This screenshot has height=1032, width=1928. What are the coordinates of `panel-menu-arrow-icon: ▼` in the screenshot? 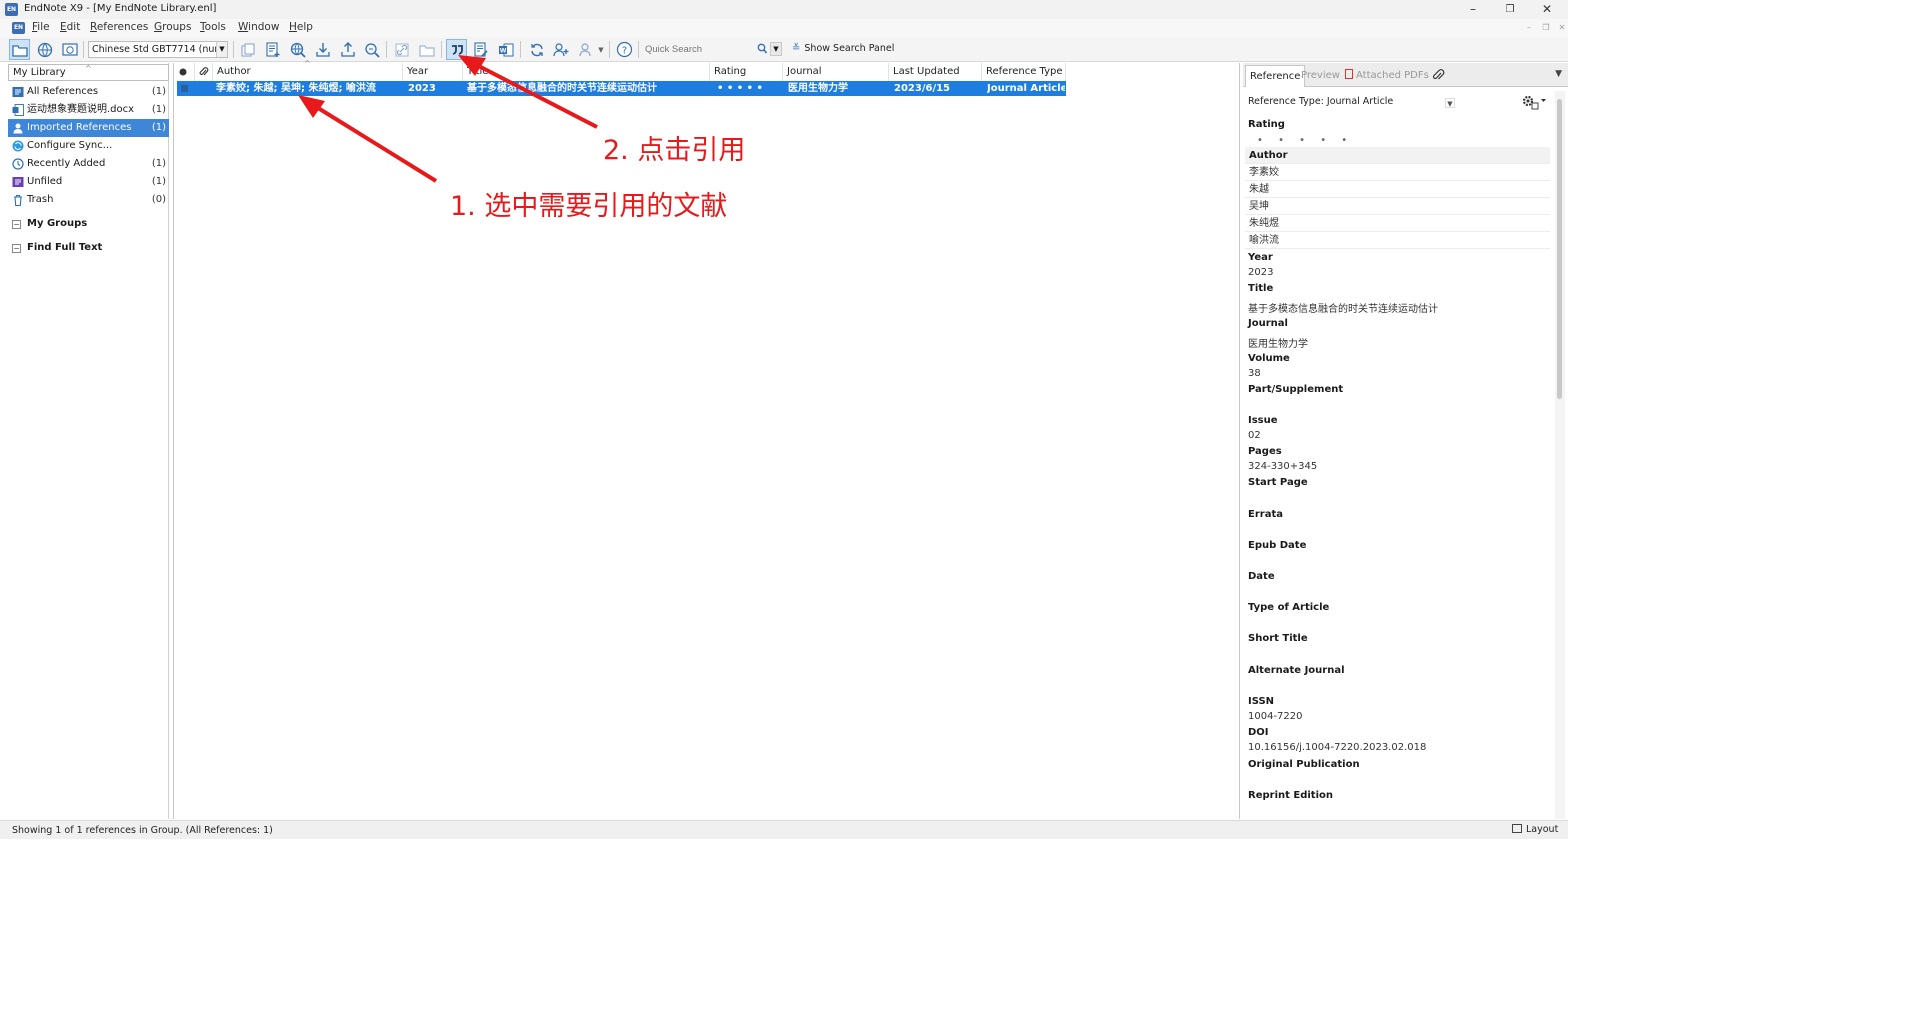 It's located at (1558, 74).